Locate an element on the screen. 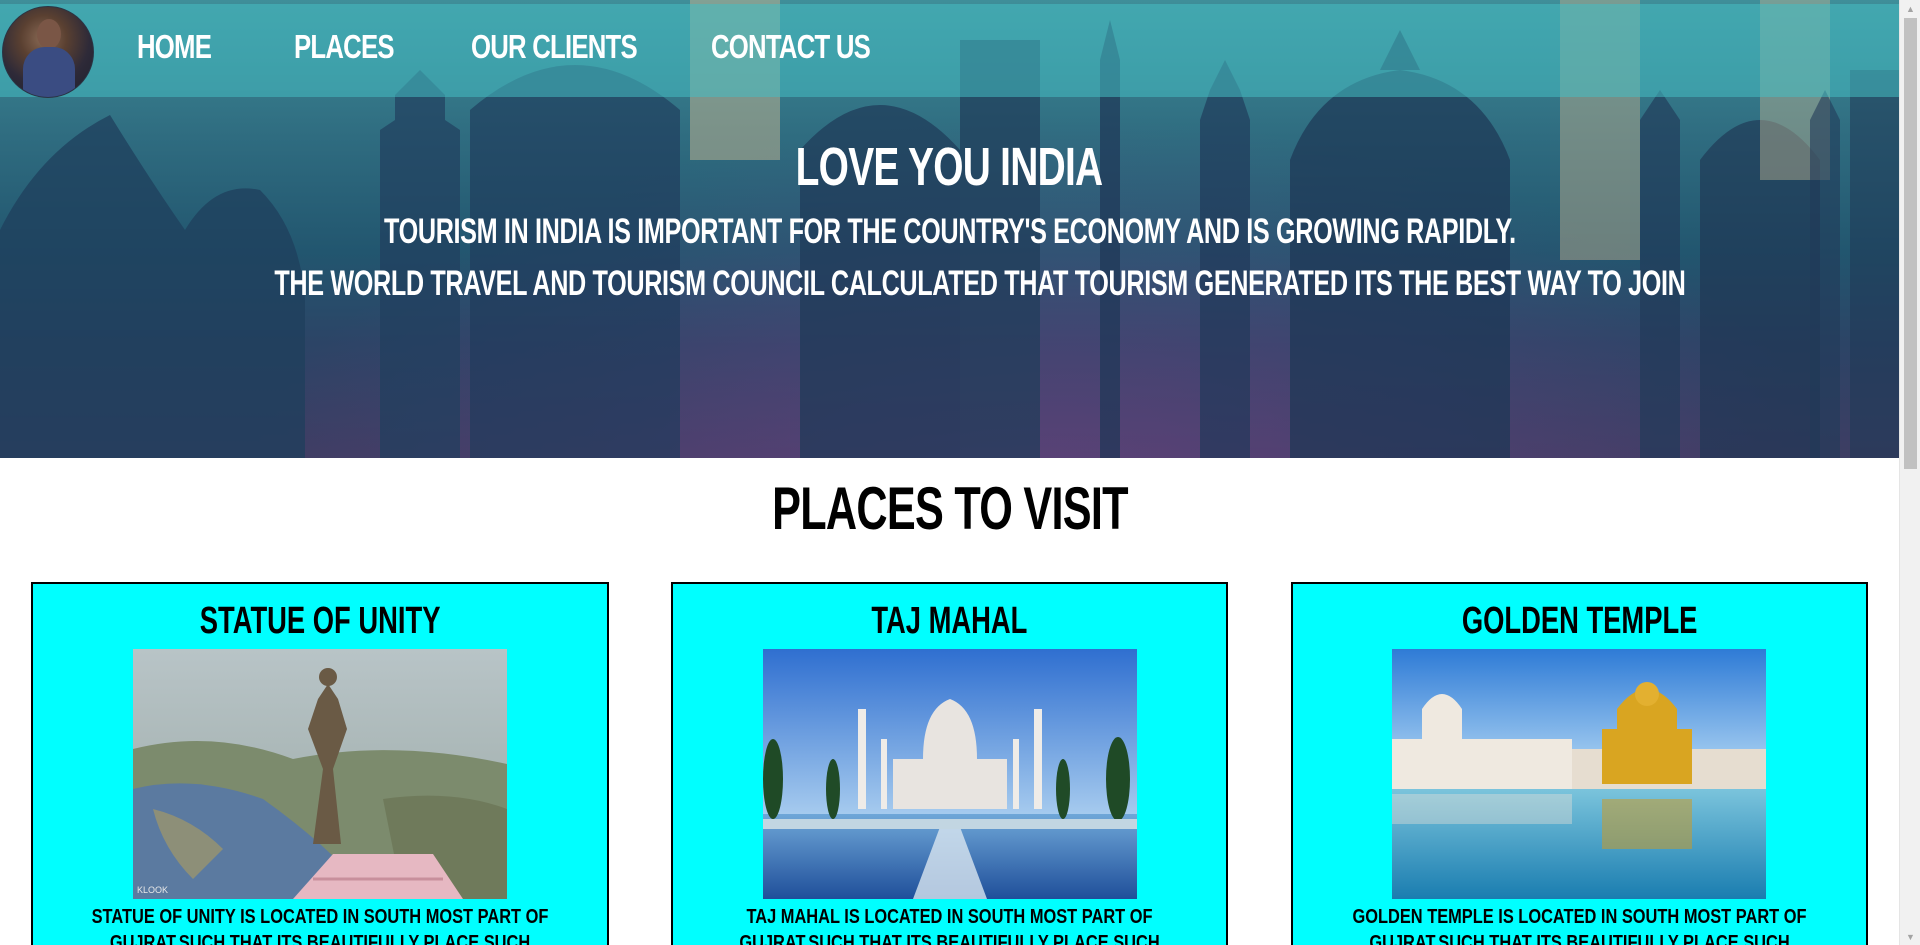 This screenshot has height=945, width=1920. nav-contact-us-link: CONTACT US is located at coordinates (791, 47).